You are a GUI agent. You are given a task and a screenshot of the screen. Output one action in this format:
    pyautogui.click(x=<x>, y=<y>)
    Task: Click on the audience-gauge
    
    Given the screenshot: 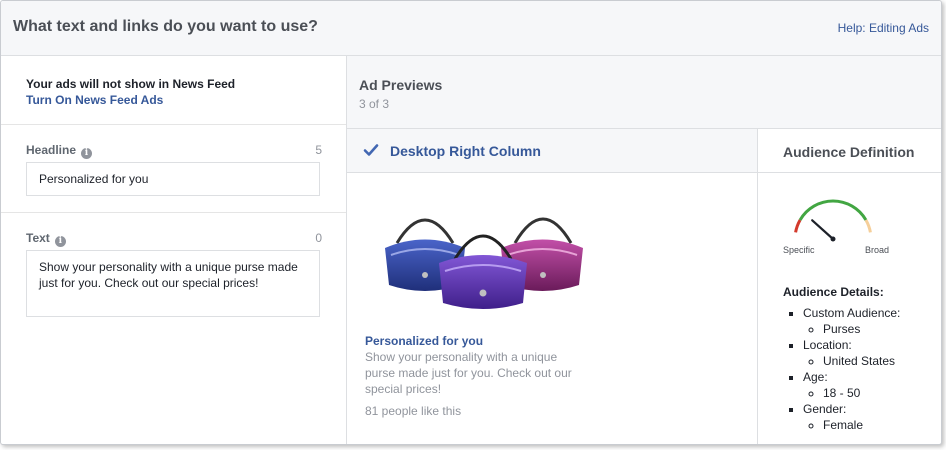 What is the action you would take?
    pyautogui.click(x=833, y=220)
    